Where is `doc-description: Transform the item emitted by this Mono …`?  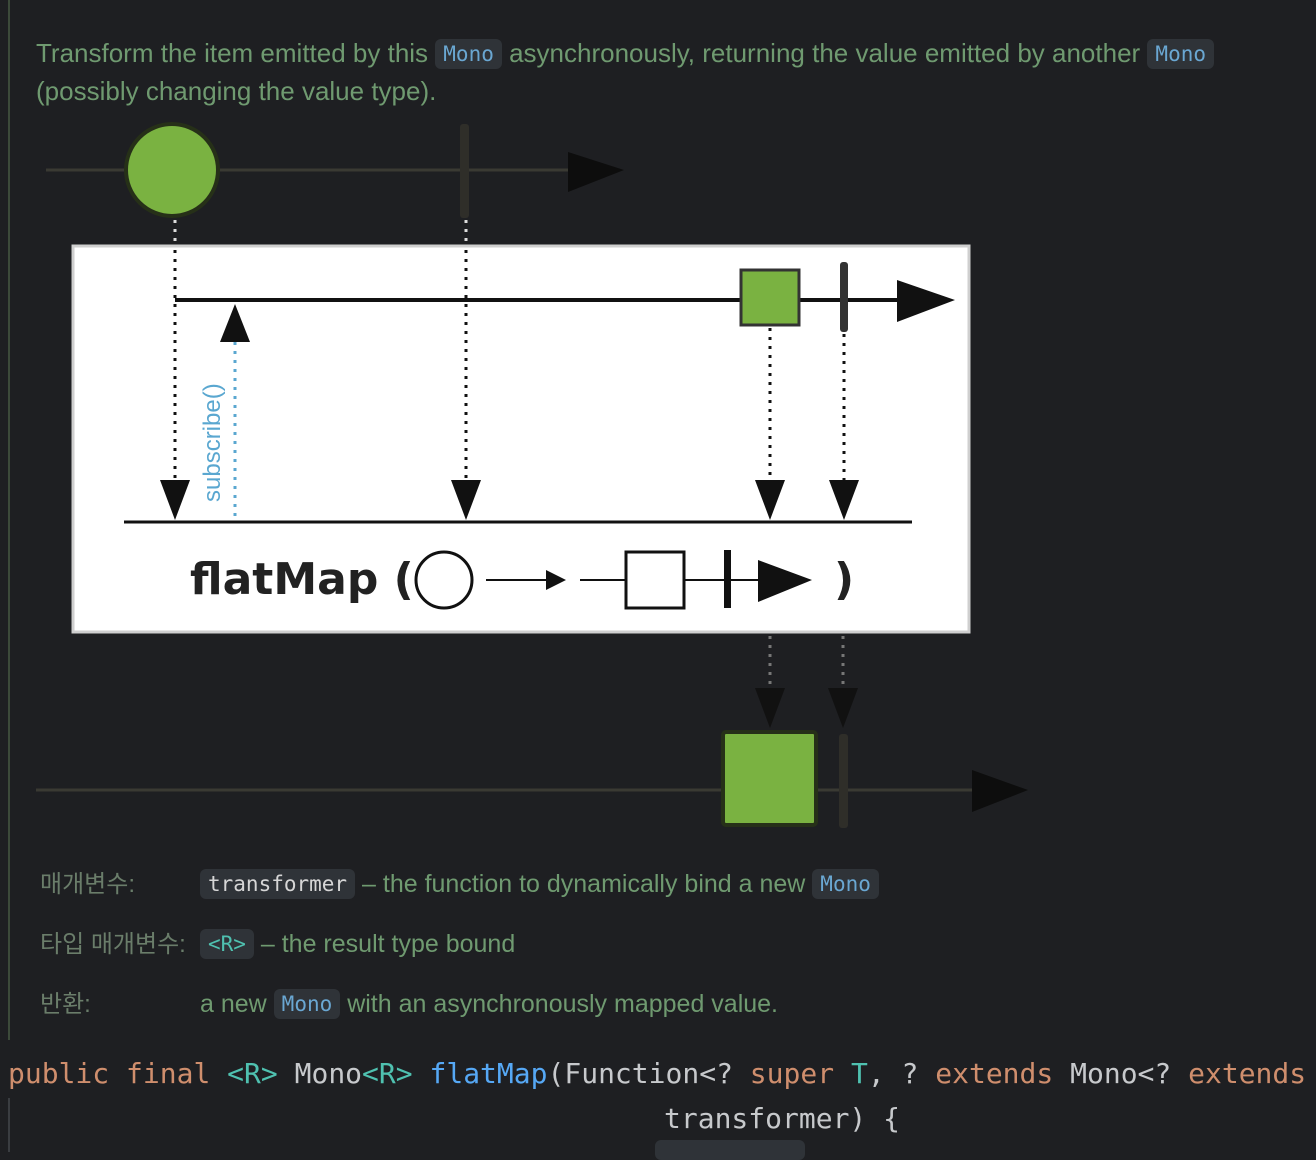 doc-description: Transform the item emitted by this Mono … is located at coordinates (651, 72).